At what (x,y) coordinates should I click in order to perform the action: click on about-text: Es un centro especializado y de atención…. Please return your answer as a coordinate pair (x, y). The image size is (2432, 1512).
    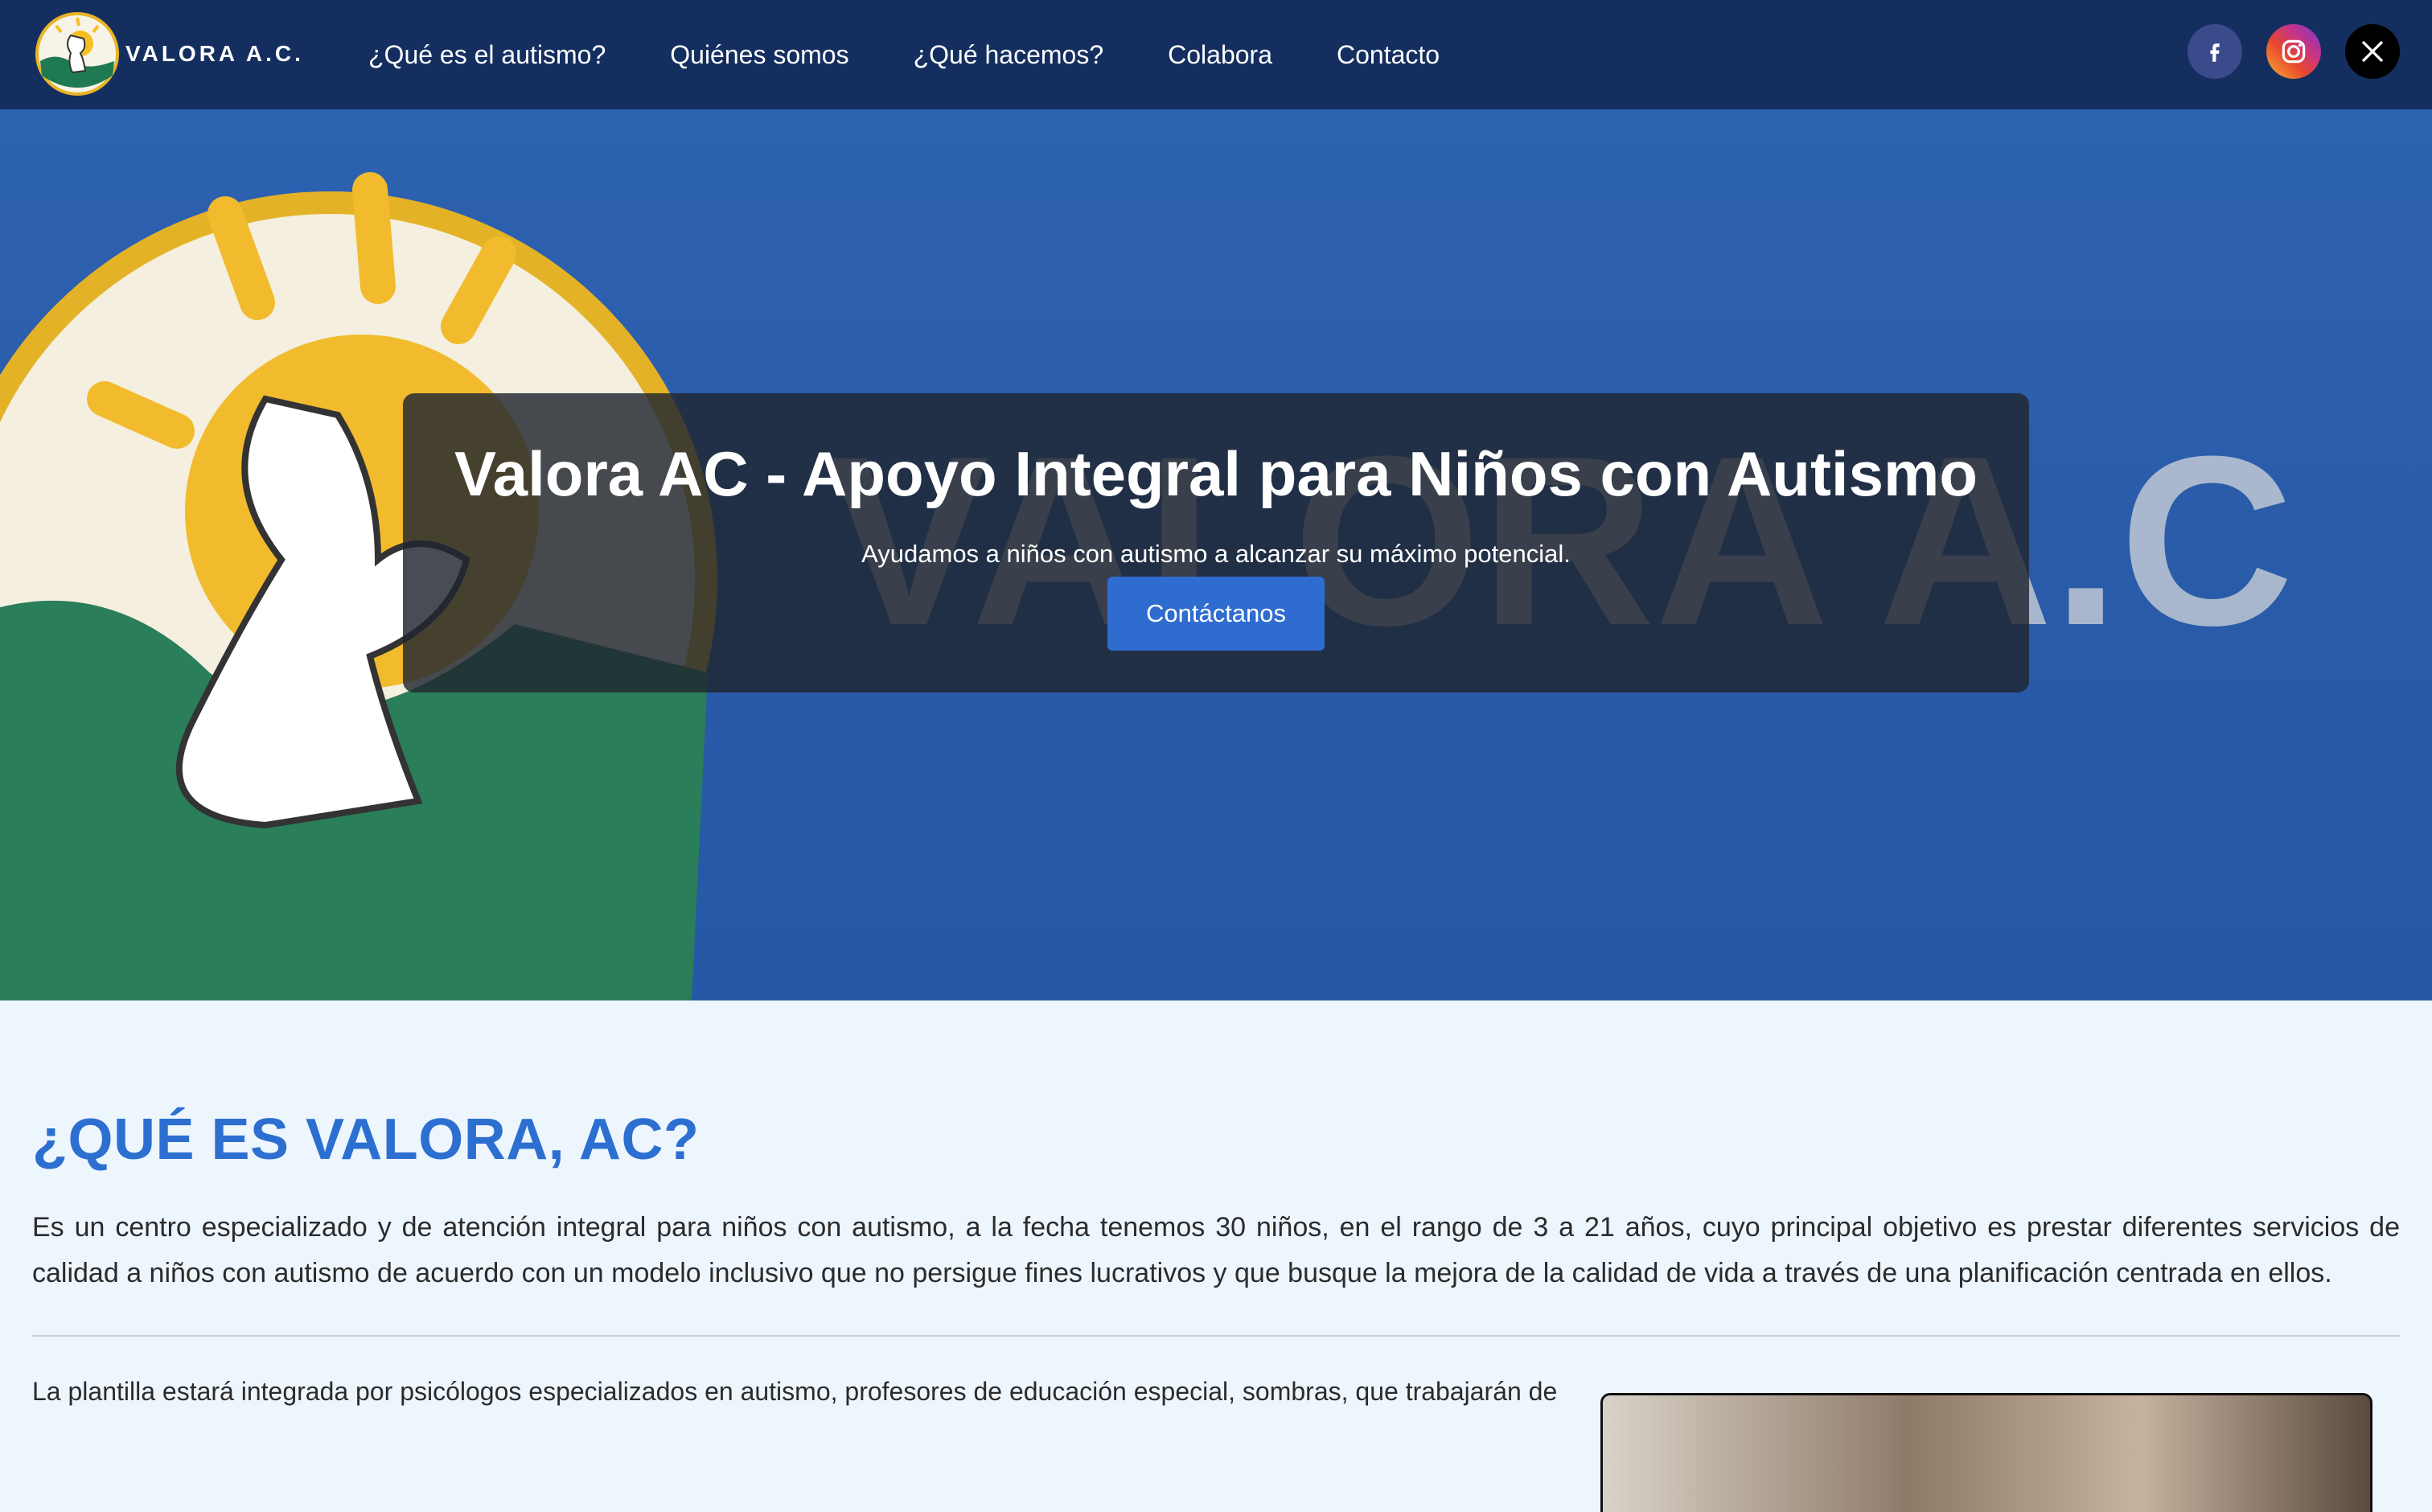
    Looking at the image, I should click on (1216, 1250).